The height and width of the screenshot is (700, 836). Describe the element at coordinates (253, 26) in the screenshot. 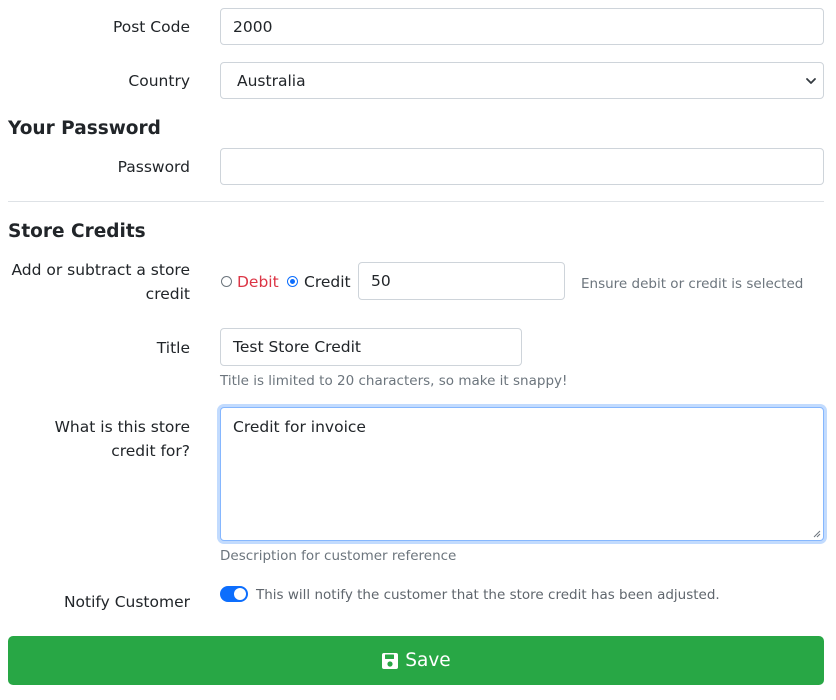

I see `postcode-value: 2000` at that location.